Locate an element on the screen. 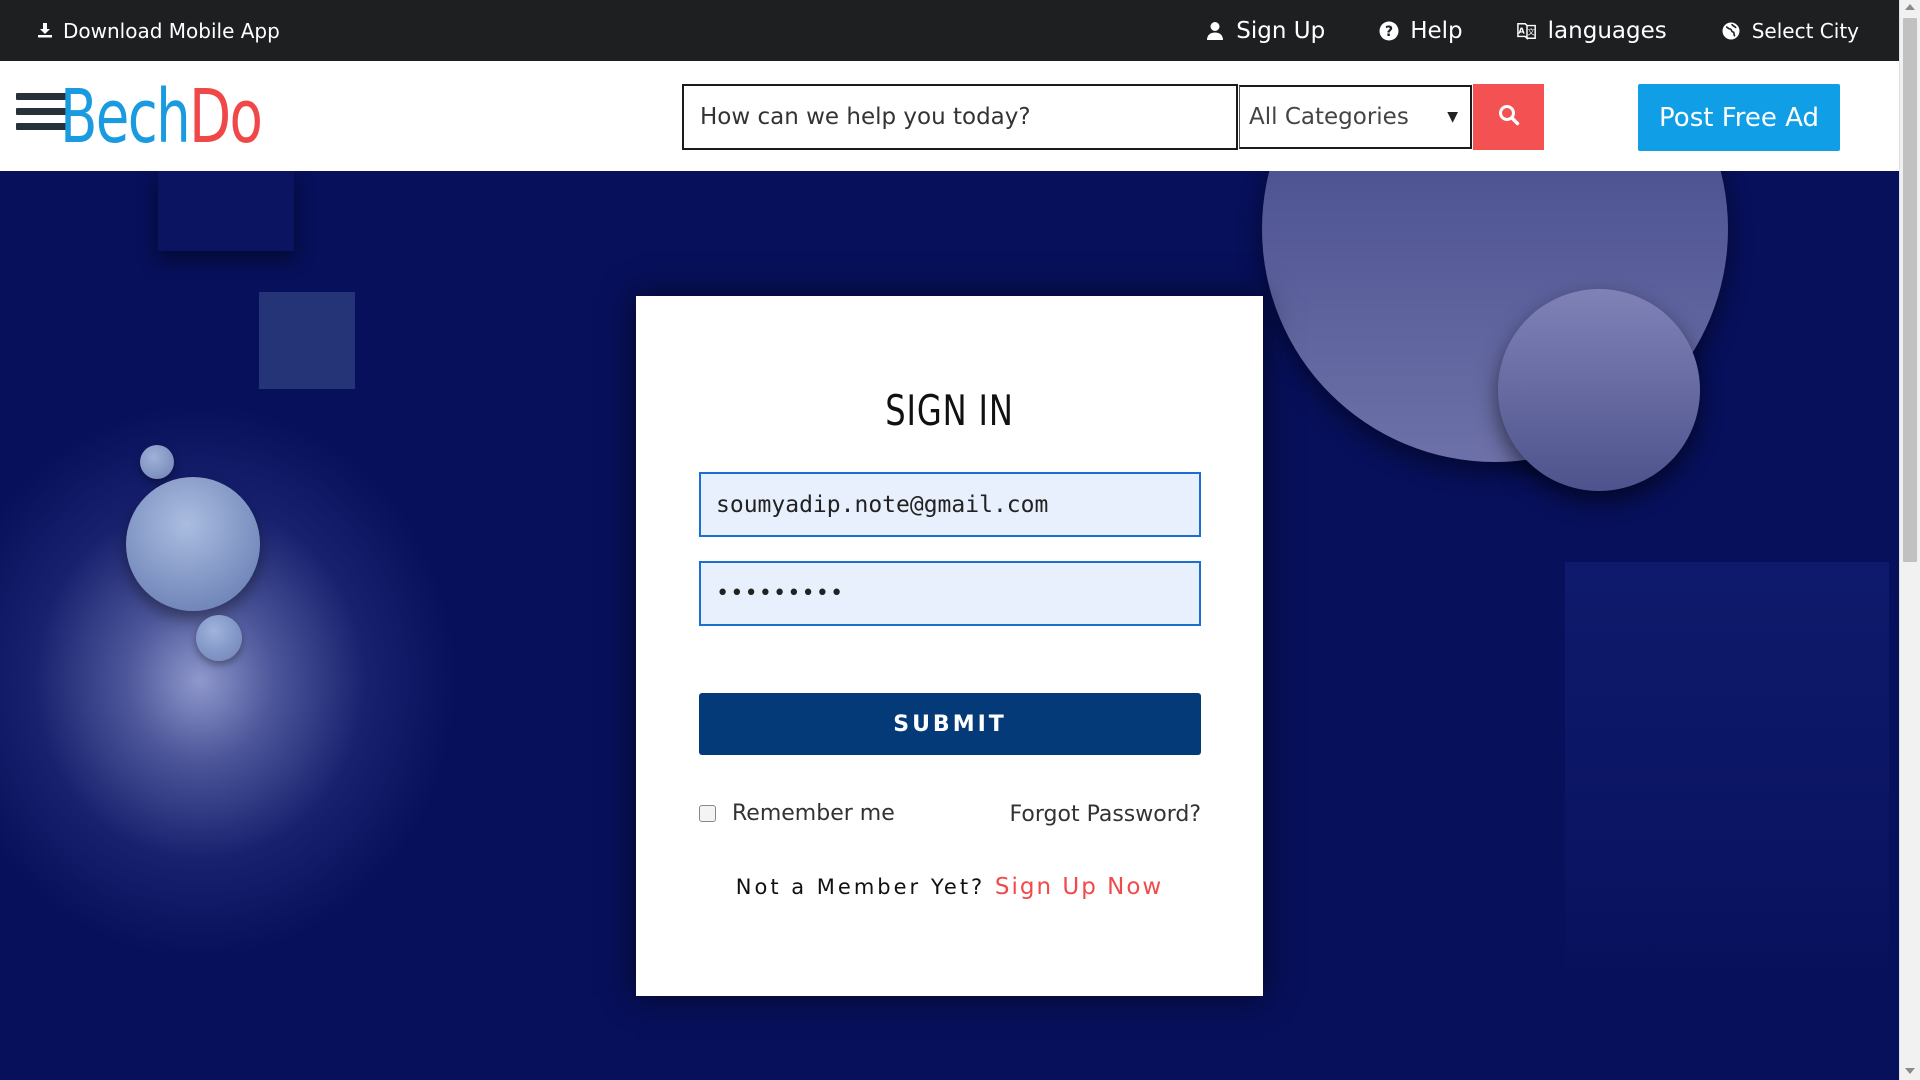 The height and width of the screenshot is (1080, 1920). svg-text: 文 is located at coordinates (1531, 31).